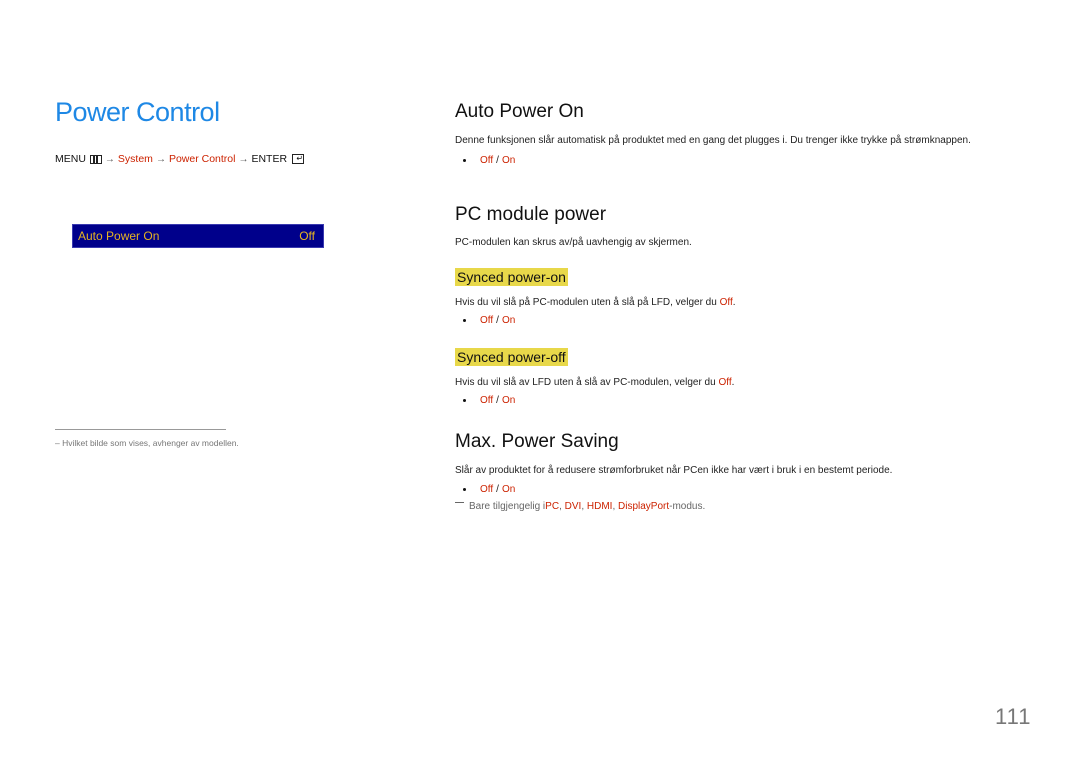  What do you see at coordinates (507, 506) in the screenshot?
I see `note-text: Bare tilgjengelig i` at bounding box center [507, 506].